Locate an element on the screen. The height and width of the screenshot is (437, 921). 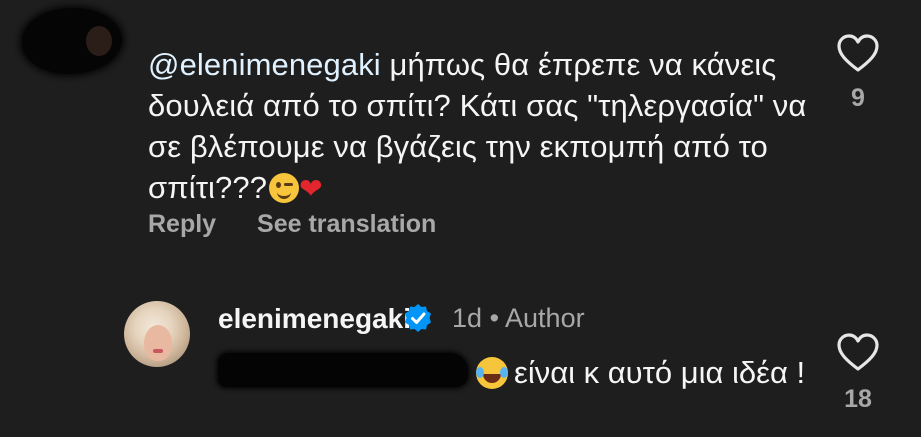
comment-actions: Reply See translation is located at coordinates (309, 224).